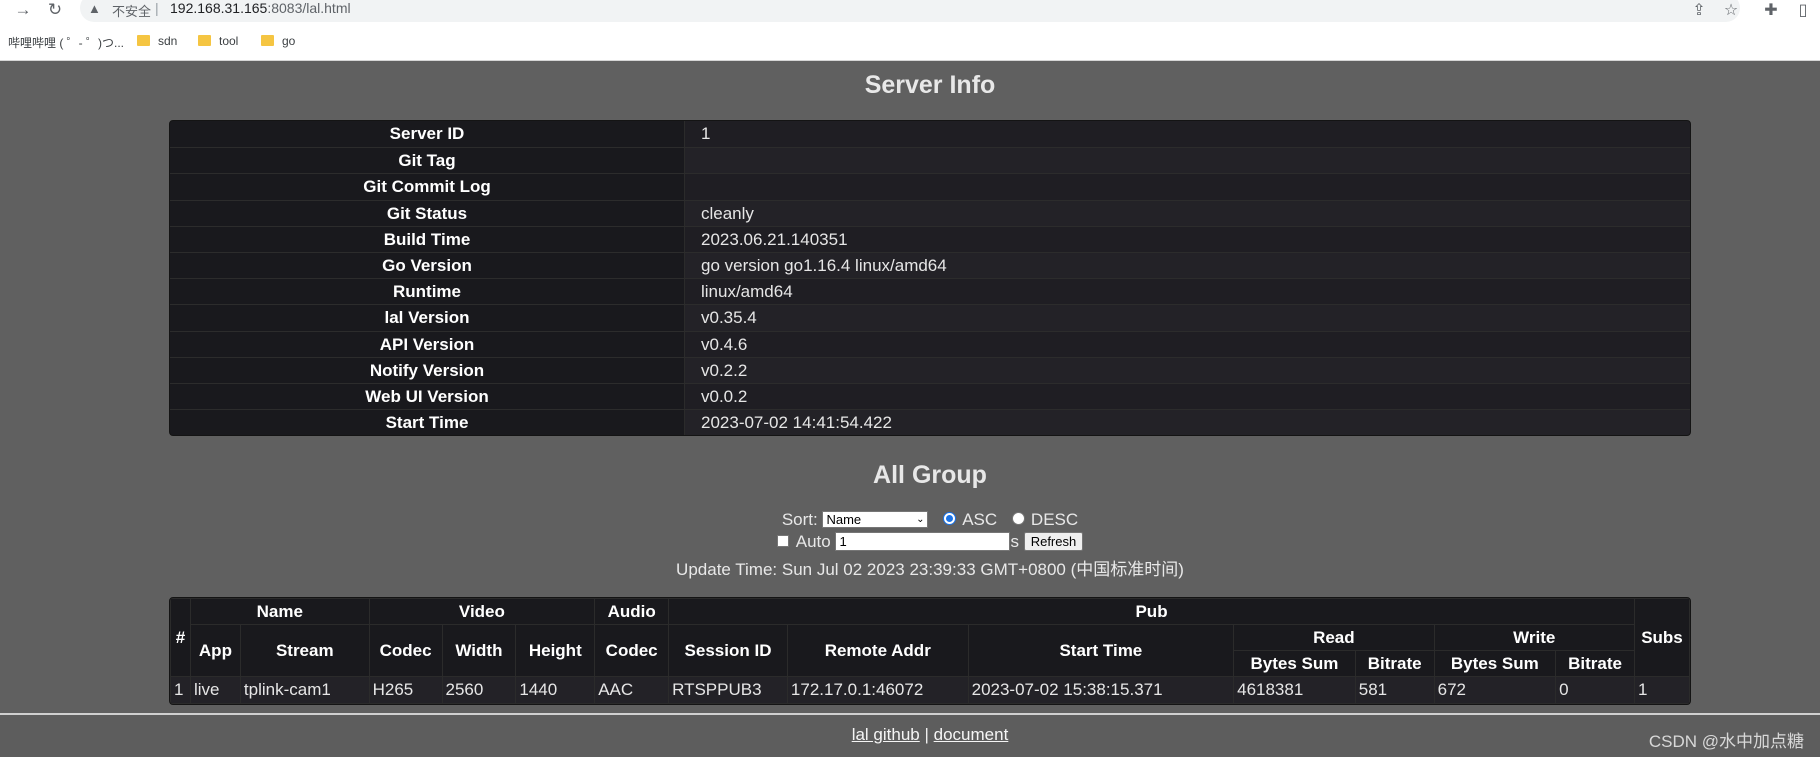 The image size is (1820, 757). I want to click on info-row-lal-version: lal Version v0.35.4, so click(930, 317).